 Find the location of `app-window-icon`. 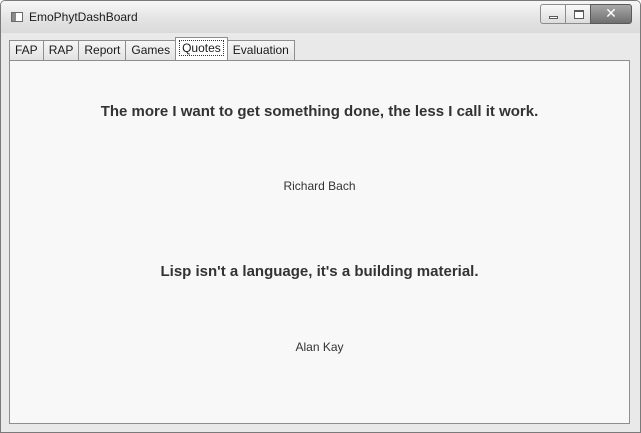

app-window-icon is located at coordinates (17, 17).